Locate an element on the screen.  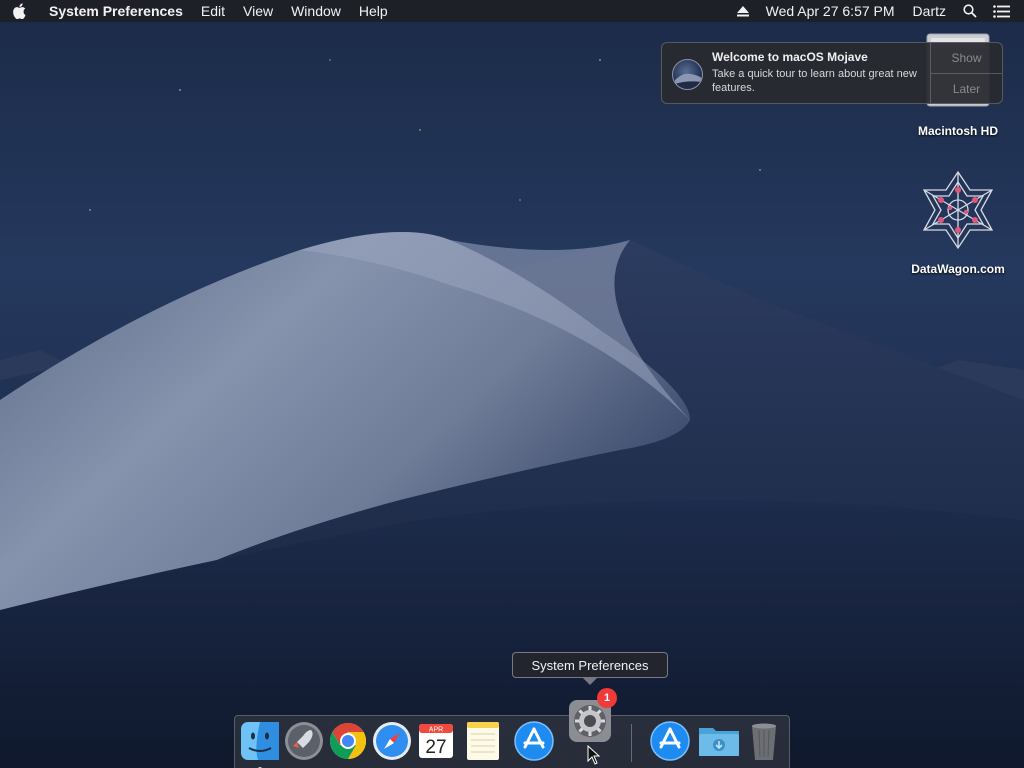
notification-title: Welcome to macOS Mojave is located at coordinates (790, 57).